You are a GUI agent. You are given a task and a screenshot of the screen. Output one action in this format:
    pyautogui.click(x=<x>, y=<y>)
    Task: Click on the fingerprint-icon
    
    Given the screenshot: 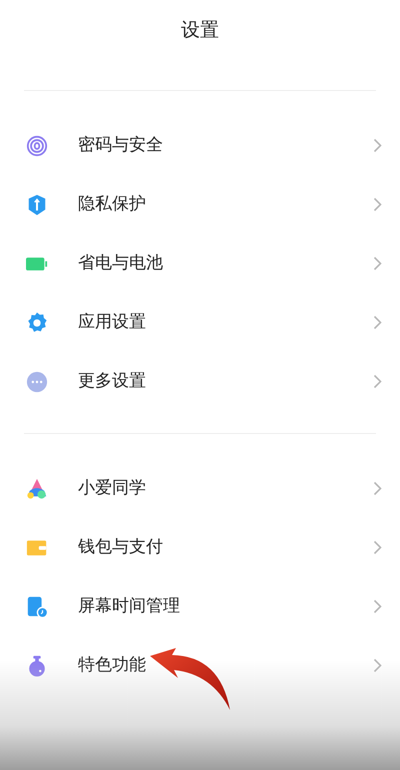 What is the action you would take?
    pyautogui.click(x=37, y=145)
    